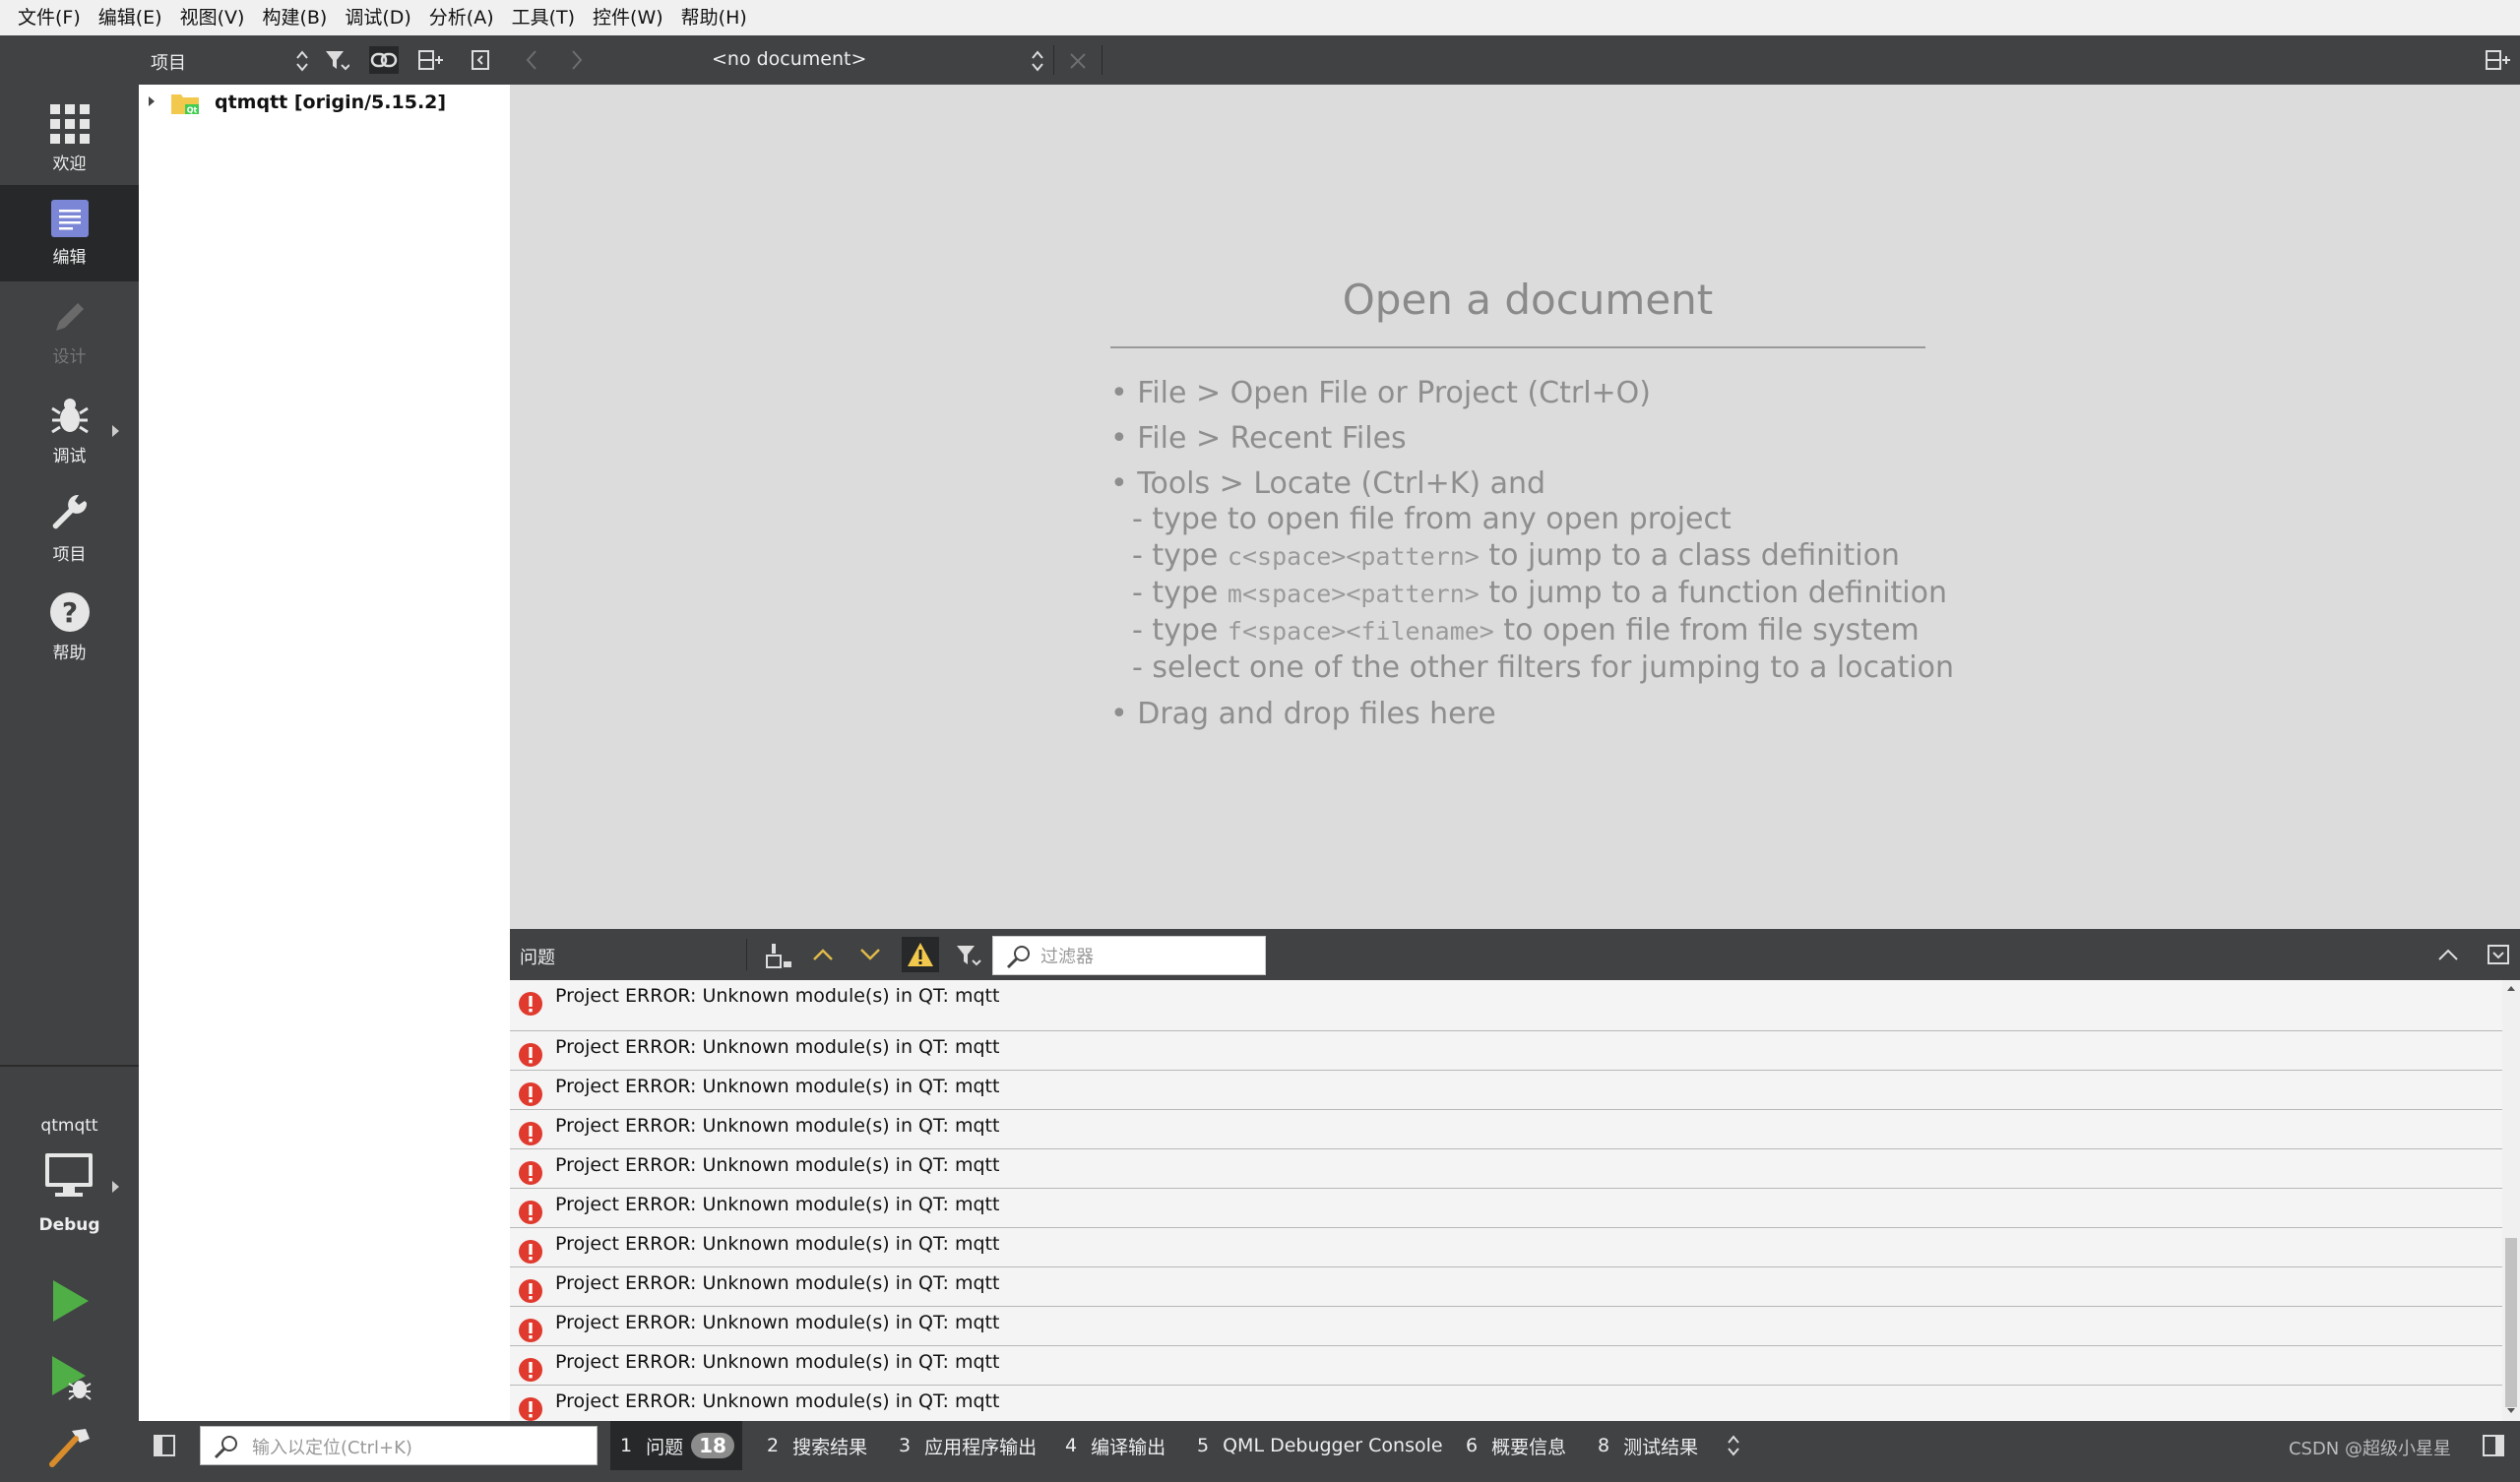  I want to click on pane-tab-qml-console: 5 QML Debugger Console, so click(1315, 1445).